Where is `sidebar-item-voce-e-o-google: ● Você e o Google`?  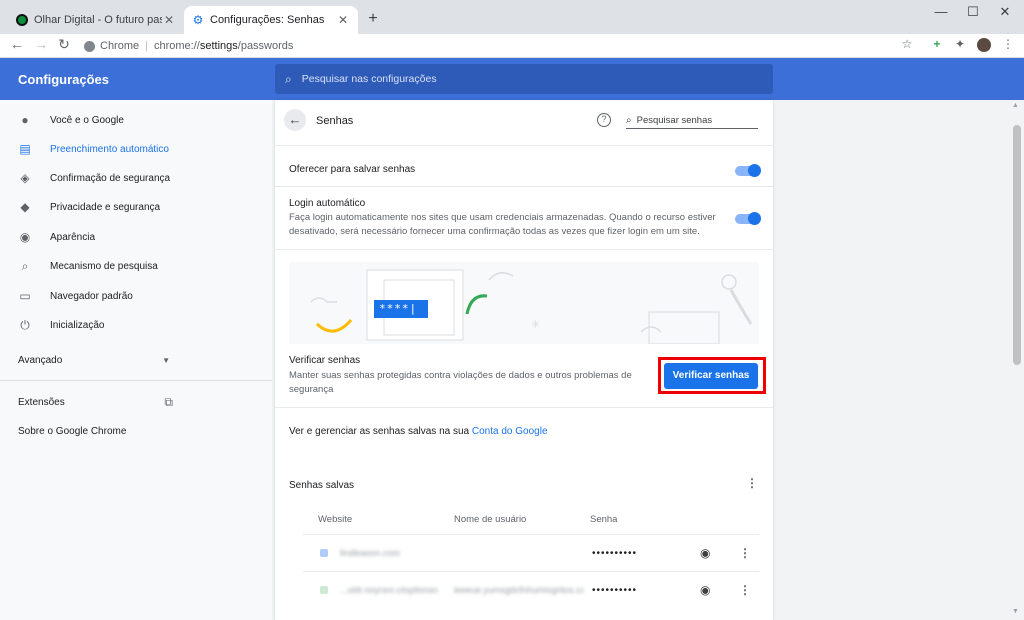 sidebar-item-voce-e-o-google: ● Você e o Google is located at coordinates (71, 120).